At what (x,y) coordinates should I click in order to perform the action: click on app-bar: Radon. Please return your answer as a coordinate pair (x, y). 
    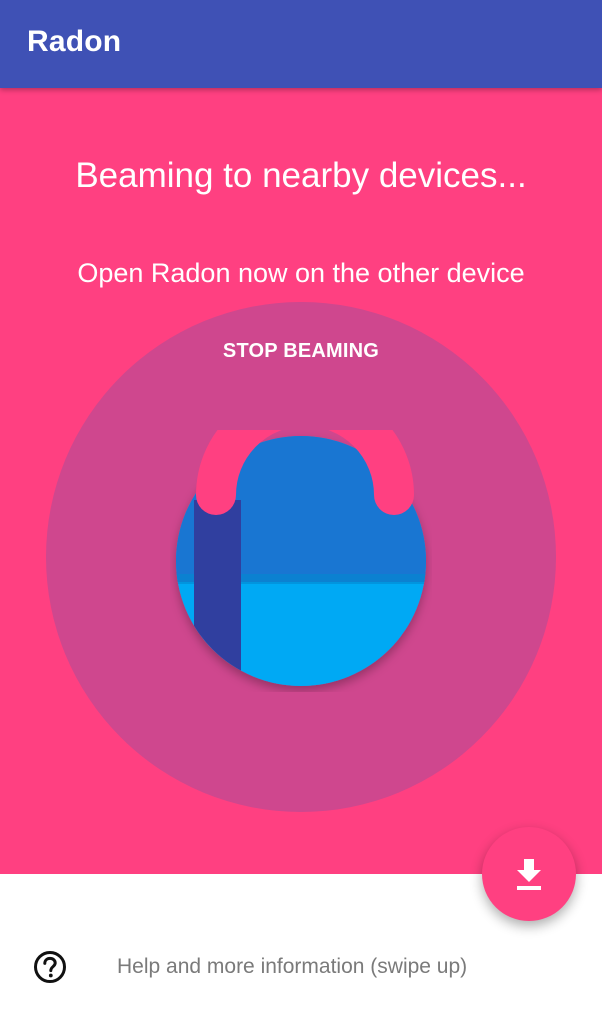
    Looking at the image, I should click on (301, 44).